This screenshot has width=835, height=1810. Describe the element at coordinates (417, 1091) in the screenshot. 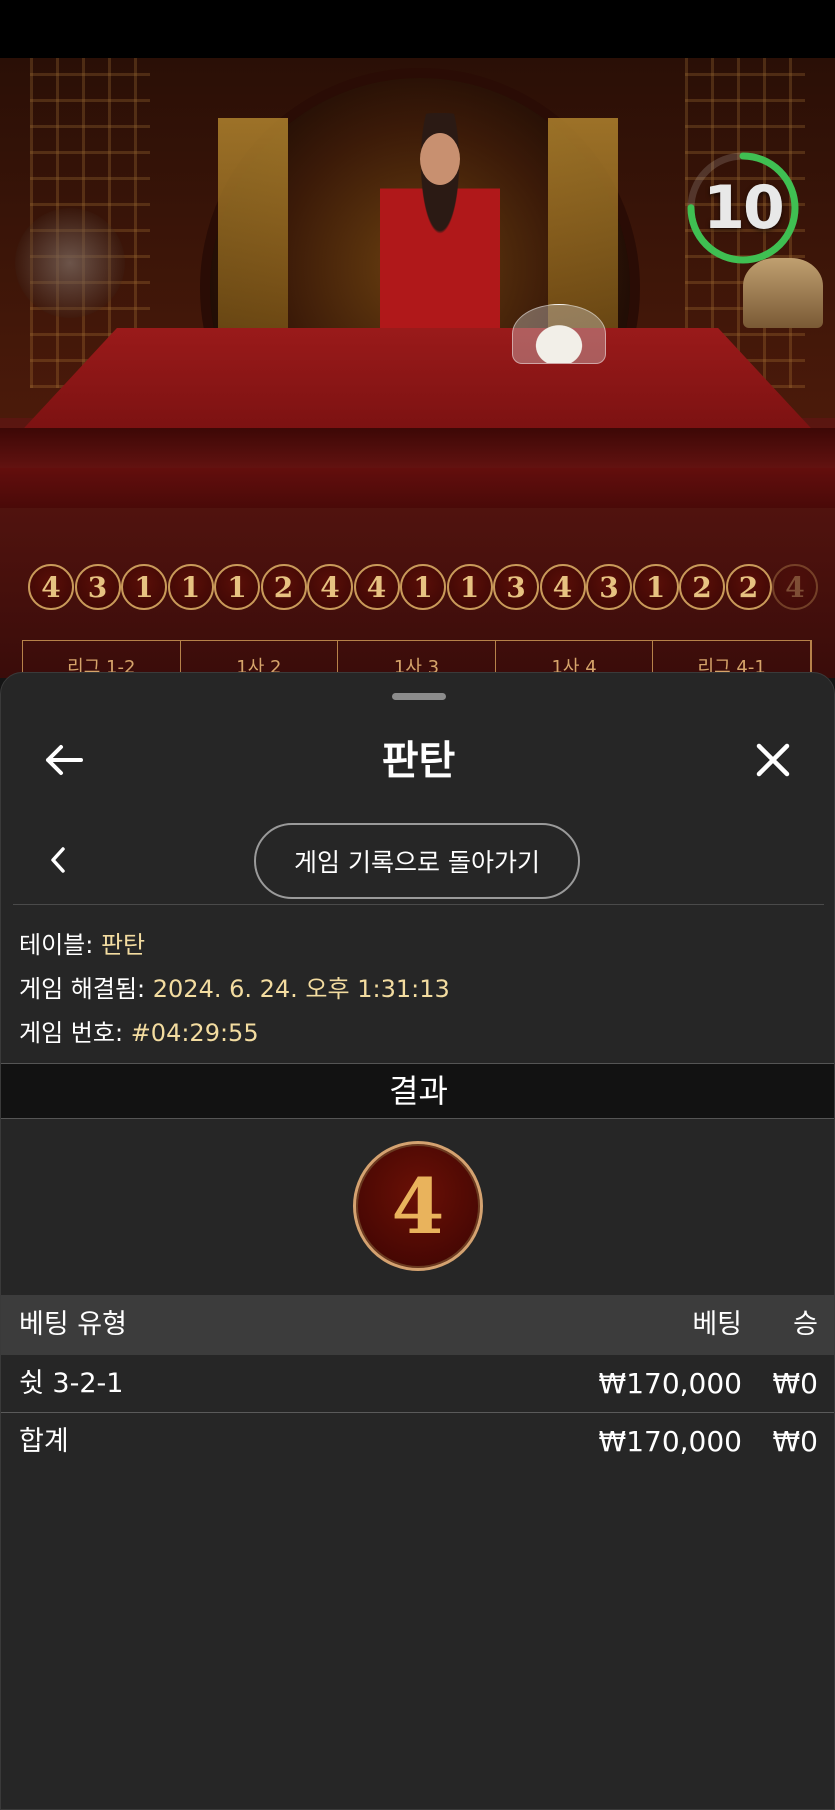

I see `result-header: 결과` at that location.